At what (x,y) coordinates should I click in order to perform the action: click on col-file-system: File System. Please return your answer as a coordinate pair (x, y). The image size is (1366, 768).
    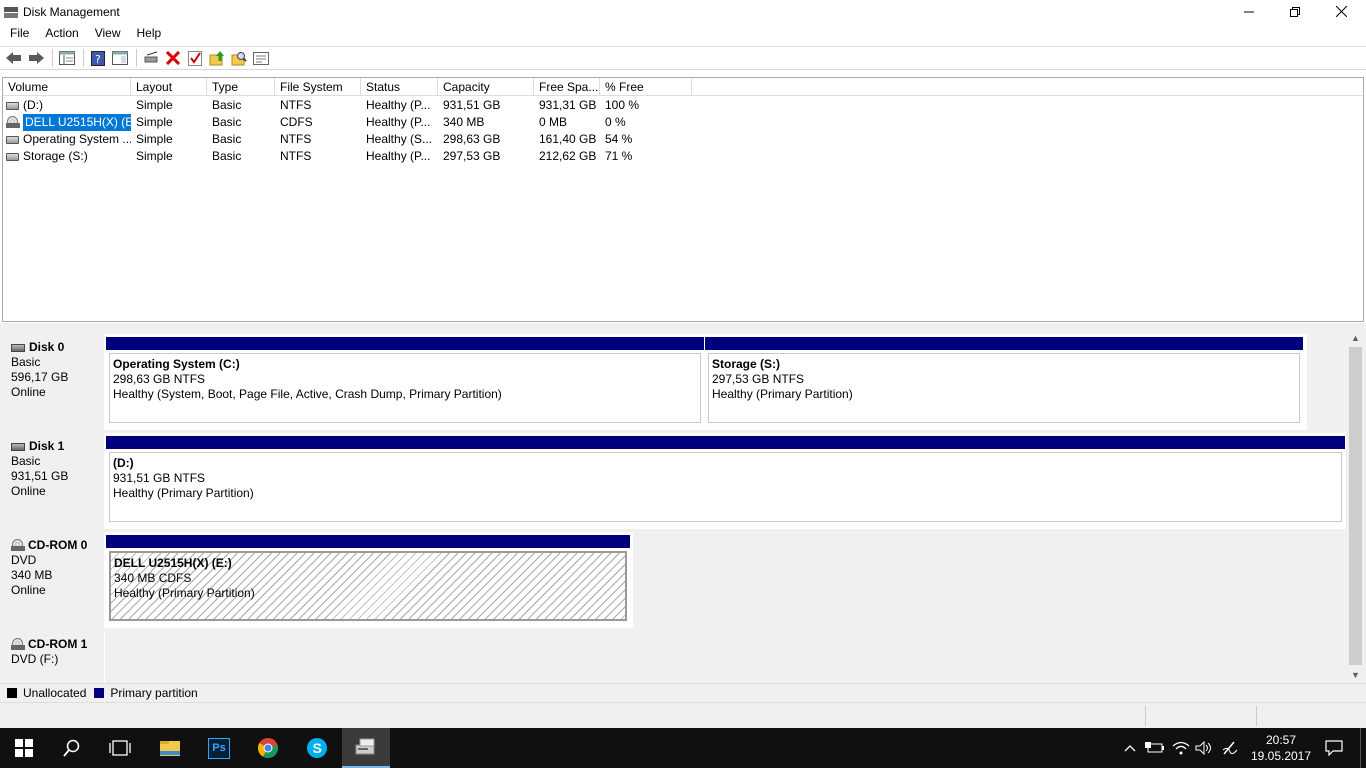
    Looking at the image, I should click on (318, 87).